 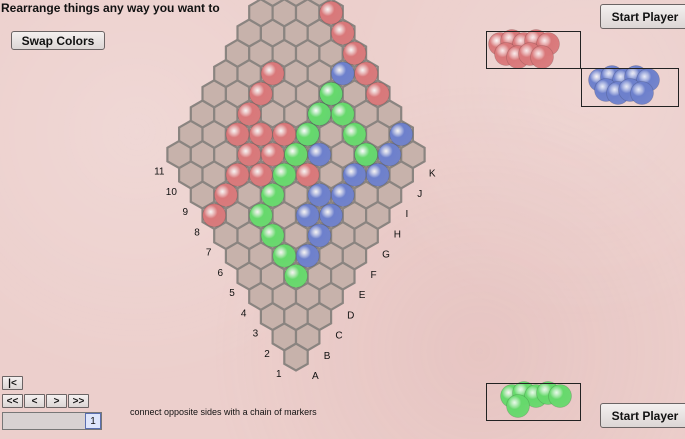 What do you see at coordinates (315, 376) in the screenshot?
I see `column-label: A` at bounding box center [315, 376].